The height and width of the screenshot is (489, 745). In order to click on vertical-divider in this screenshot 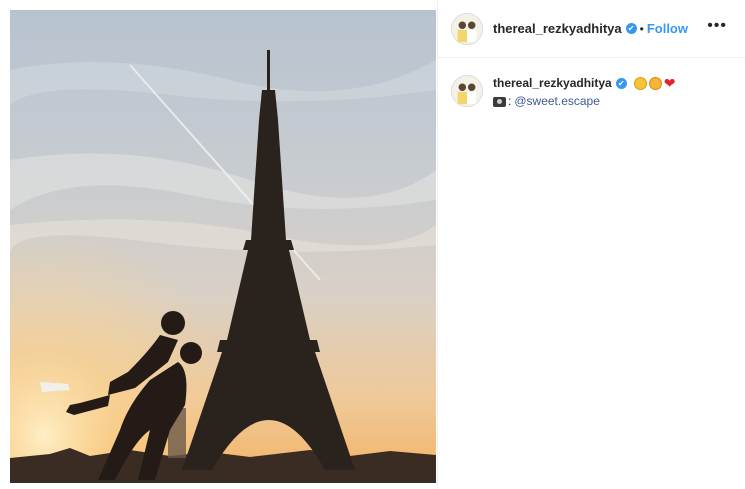, I will do `click(437, 244)`.